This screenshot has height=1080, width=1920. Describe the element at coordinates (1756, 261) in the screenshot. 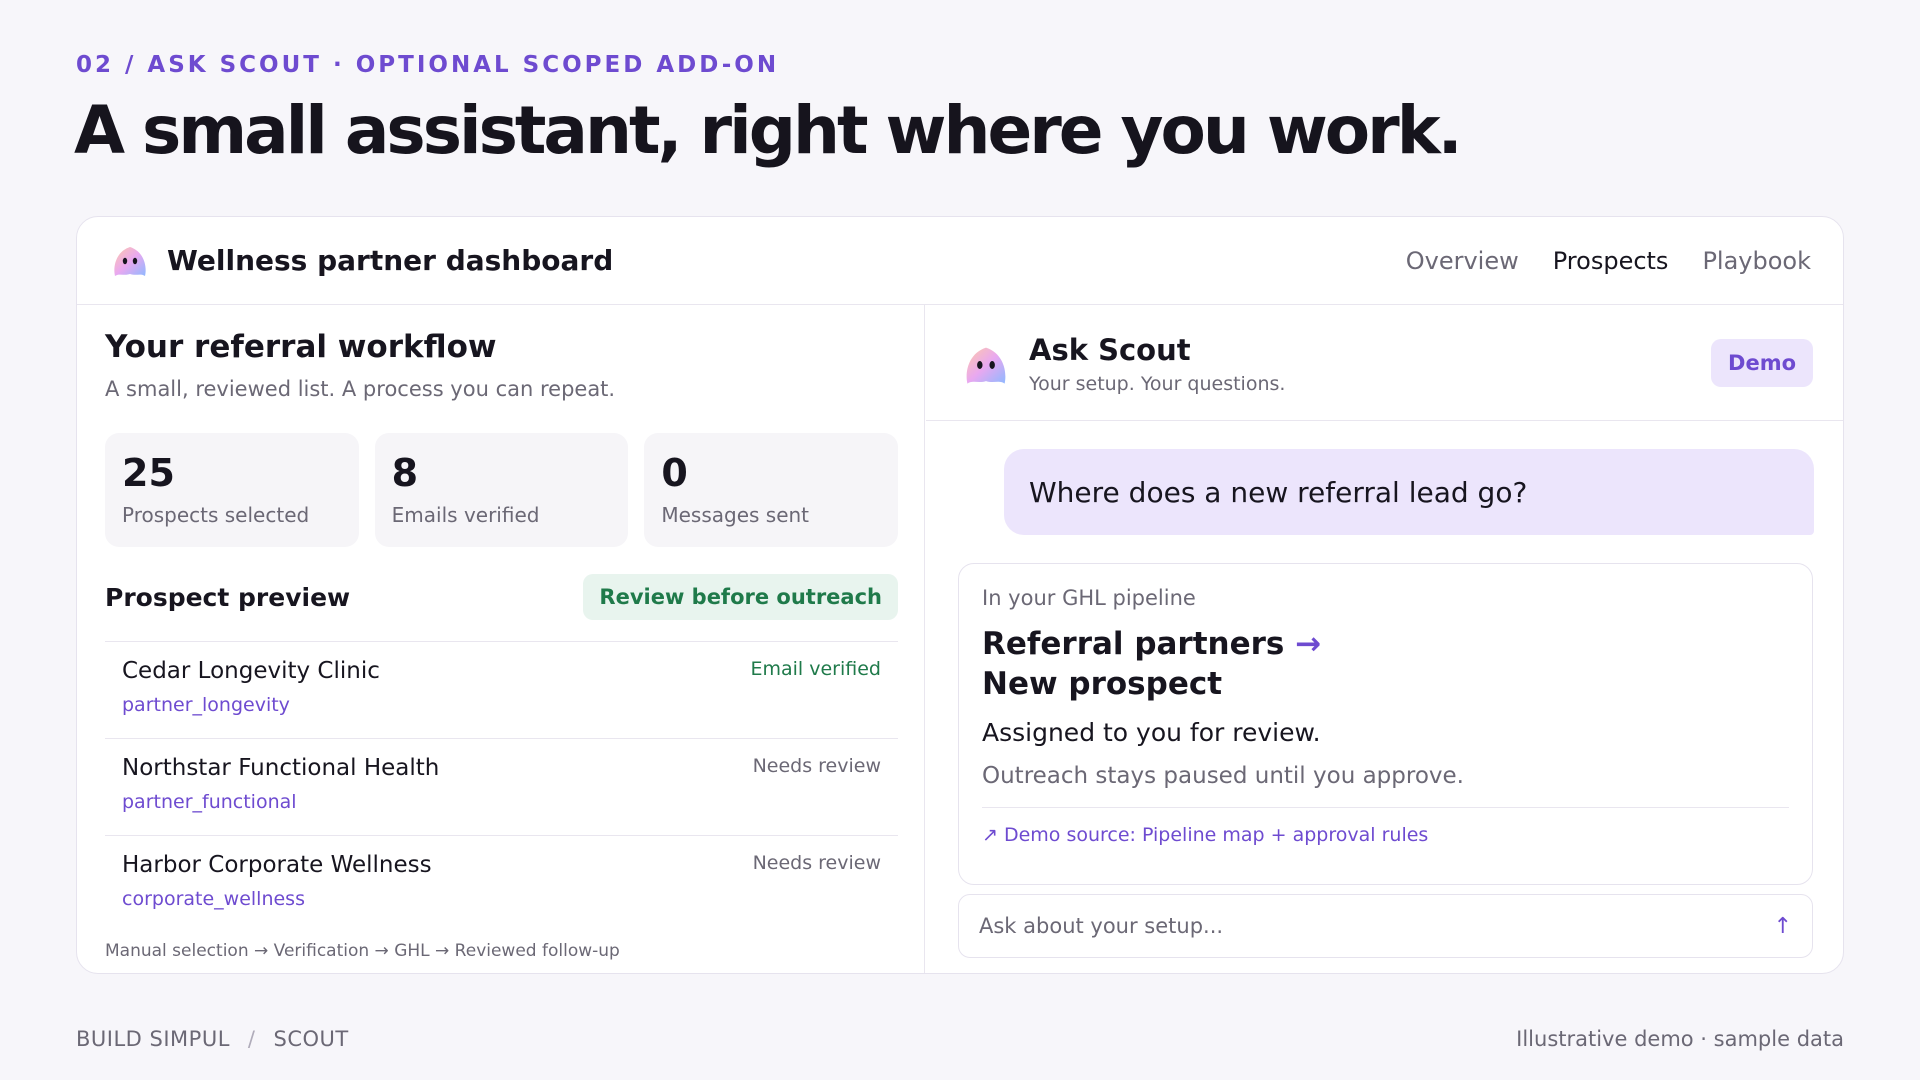

I see `nav-playbook: Playbook` at that location.